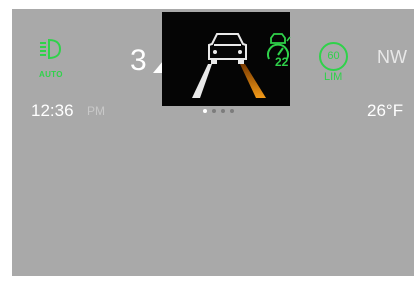 The image size is (414, 281). I want to click on driver-assist-popup: 22, so click(226, 59).